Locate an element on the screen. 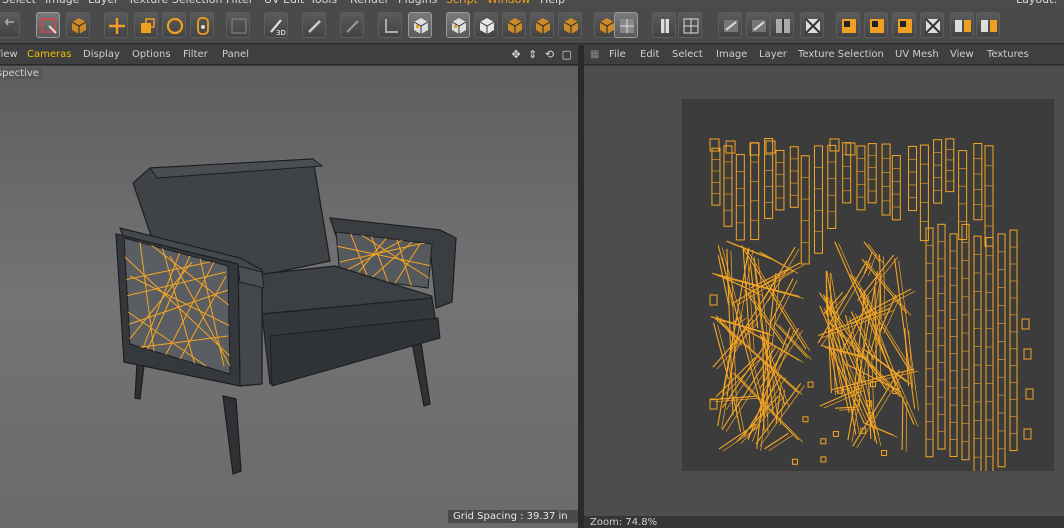  uv-menu-view: View is located at coordinates (962, 54).